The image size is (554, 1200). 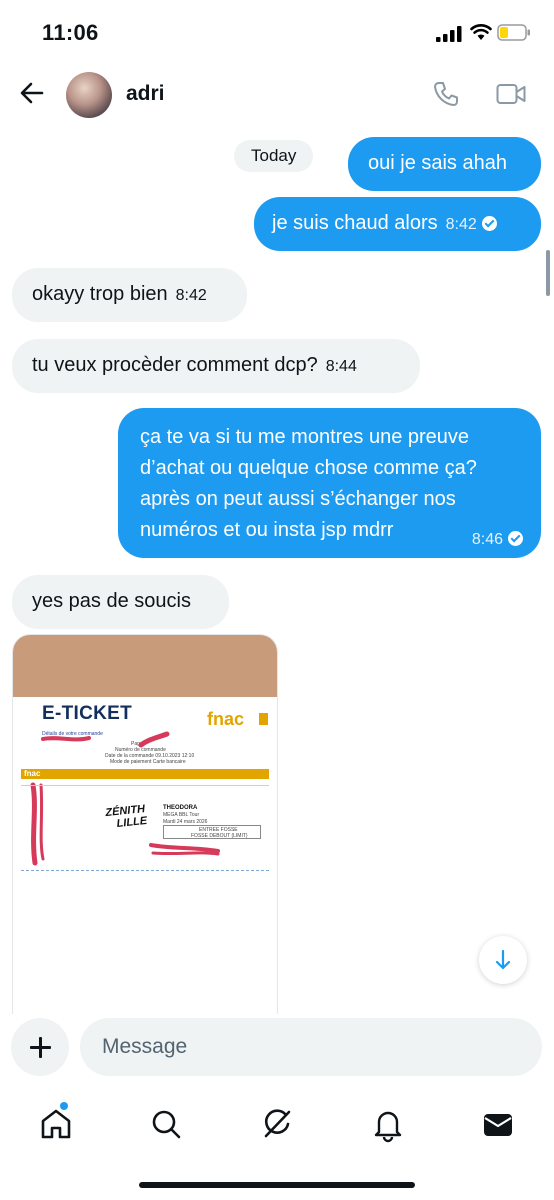 I want to click on phone-call-icon, so click(x=446, y=94).